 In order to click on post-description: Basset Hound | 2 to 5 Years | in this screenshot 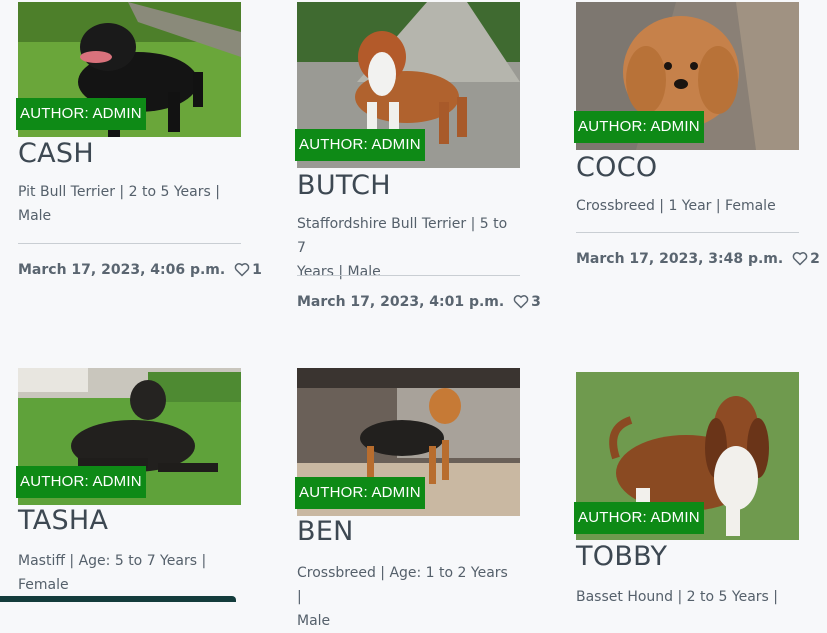, I will do `click(683, 597)`.